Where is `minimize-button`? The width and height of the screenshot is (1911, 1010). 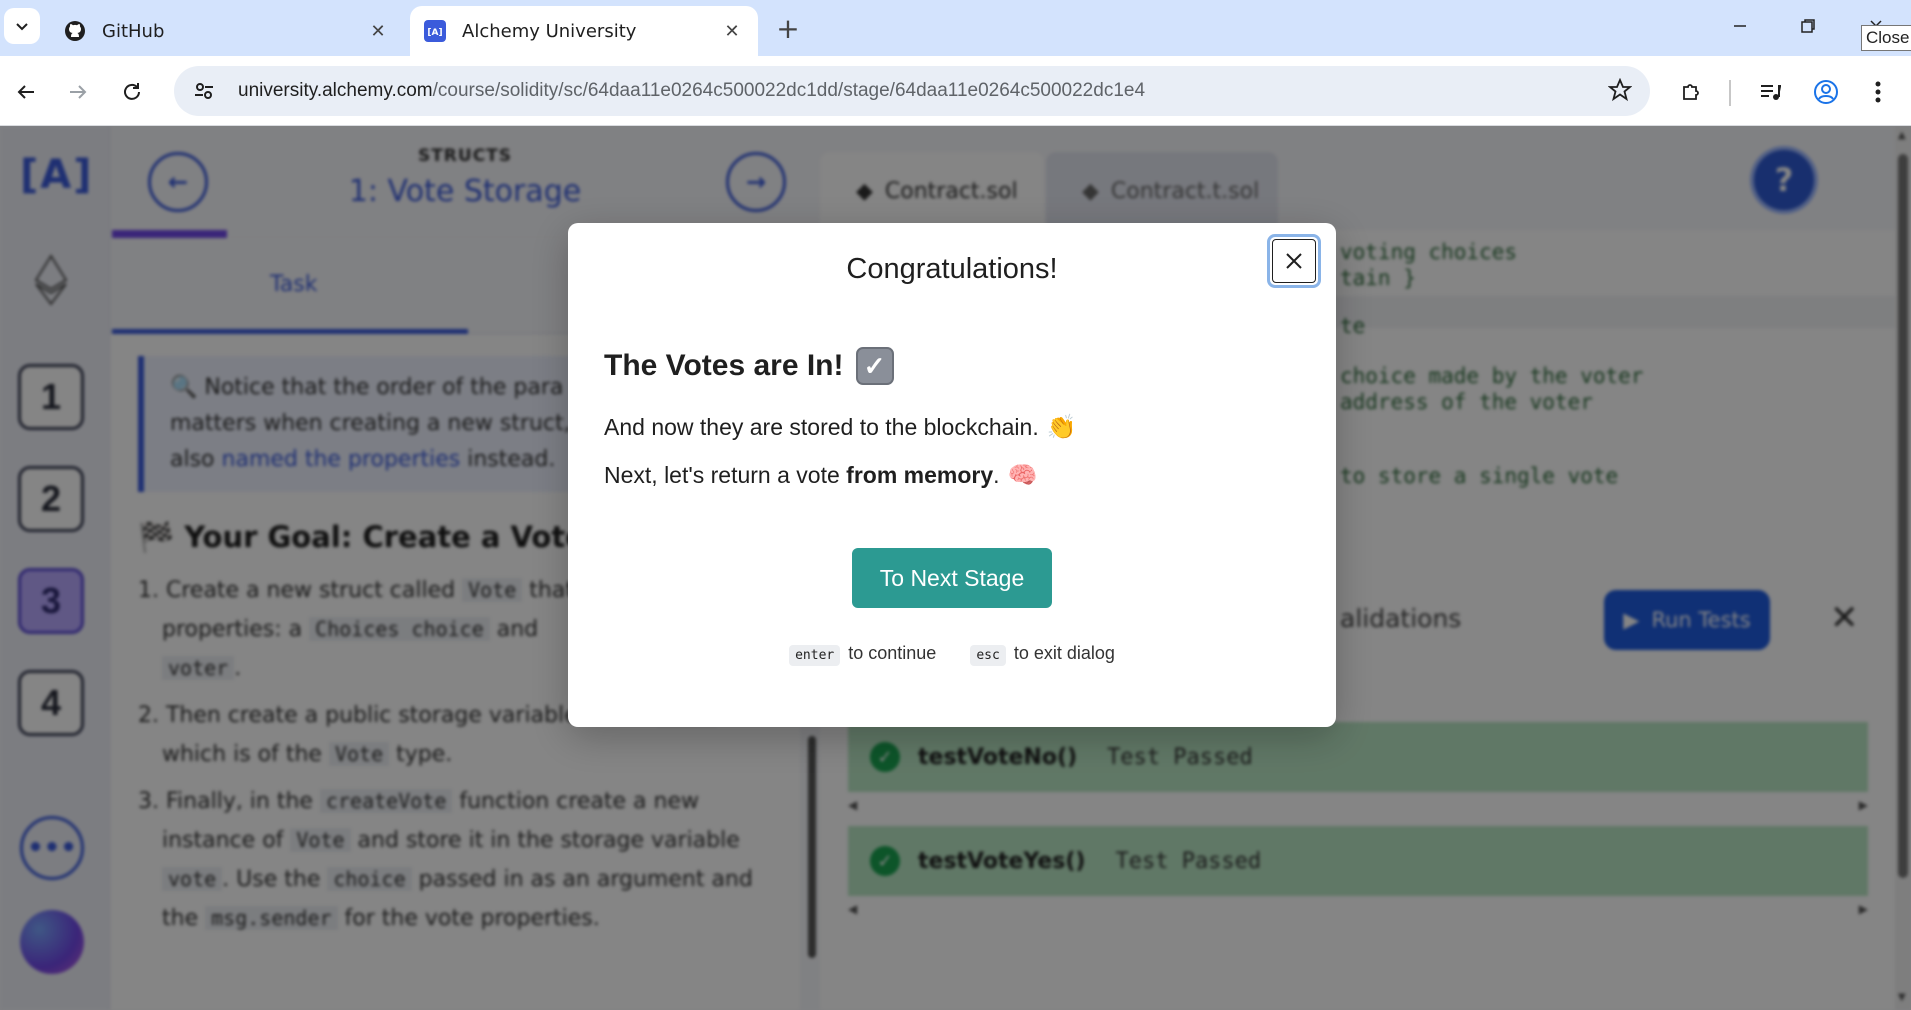 minimize-button is located at coordinates (1740, 26).